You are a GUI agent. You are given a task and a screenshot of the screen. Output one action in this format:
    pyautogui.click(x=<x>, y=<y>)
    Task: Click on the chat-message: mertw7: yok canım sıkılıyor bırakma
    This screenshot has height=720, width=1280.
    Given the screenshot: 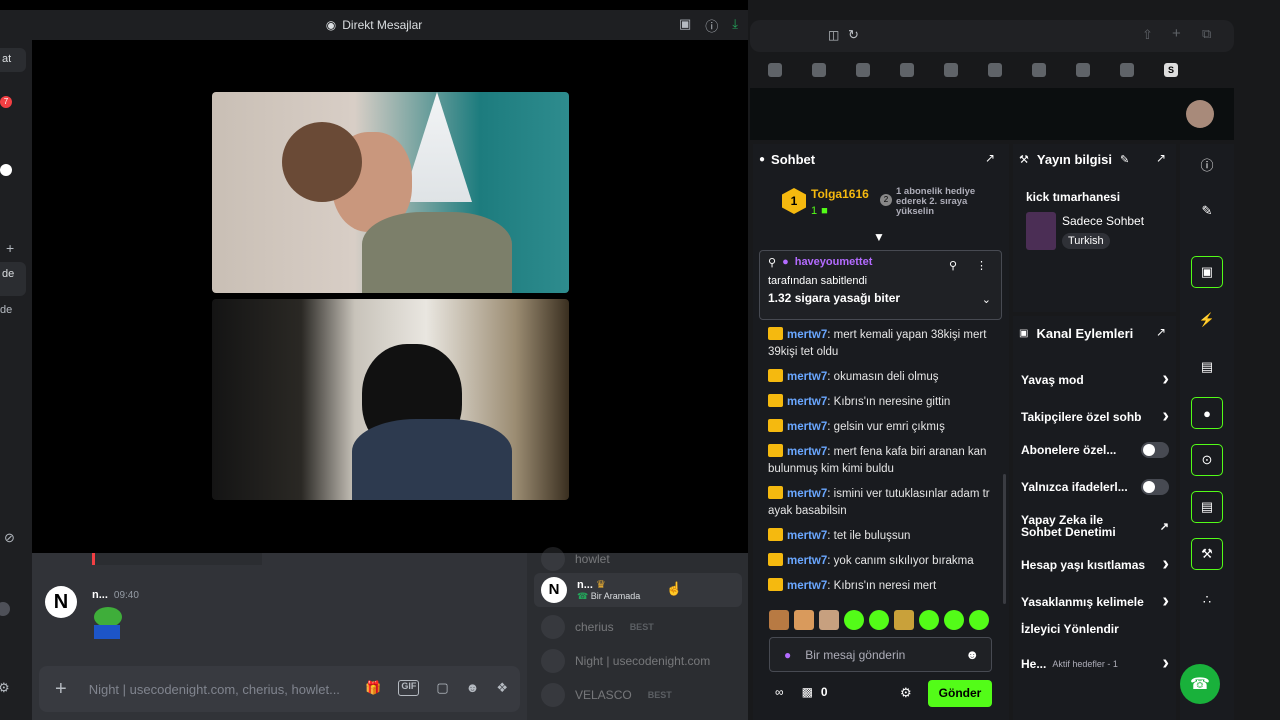 What is the action you would take?
    pyautogui.click(x=884, y=561)
    